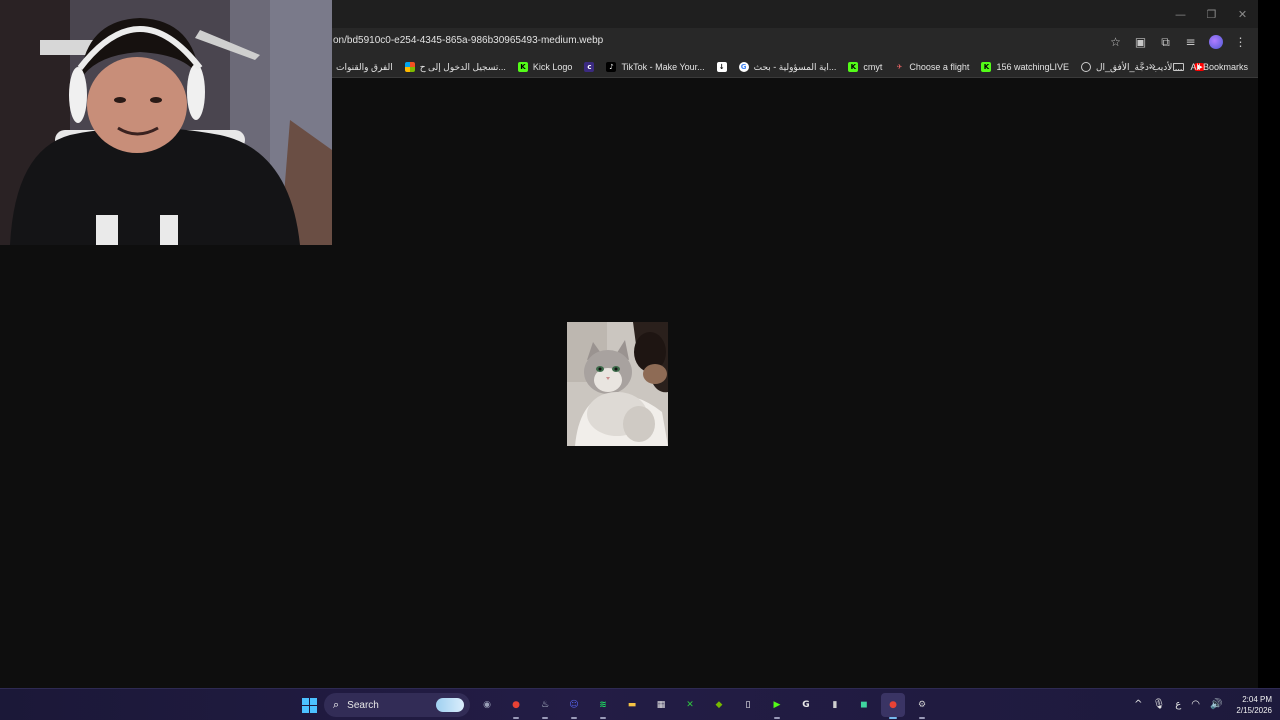 The image size is (1280, 720). Describe the element at coordinates (1138, 704) in the screenshot. I see `chevron-up-icon: ^` at that location.